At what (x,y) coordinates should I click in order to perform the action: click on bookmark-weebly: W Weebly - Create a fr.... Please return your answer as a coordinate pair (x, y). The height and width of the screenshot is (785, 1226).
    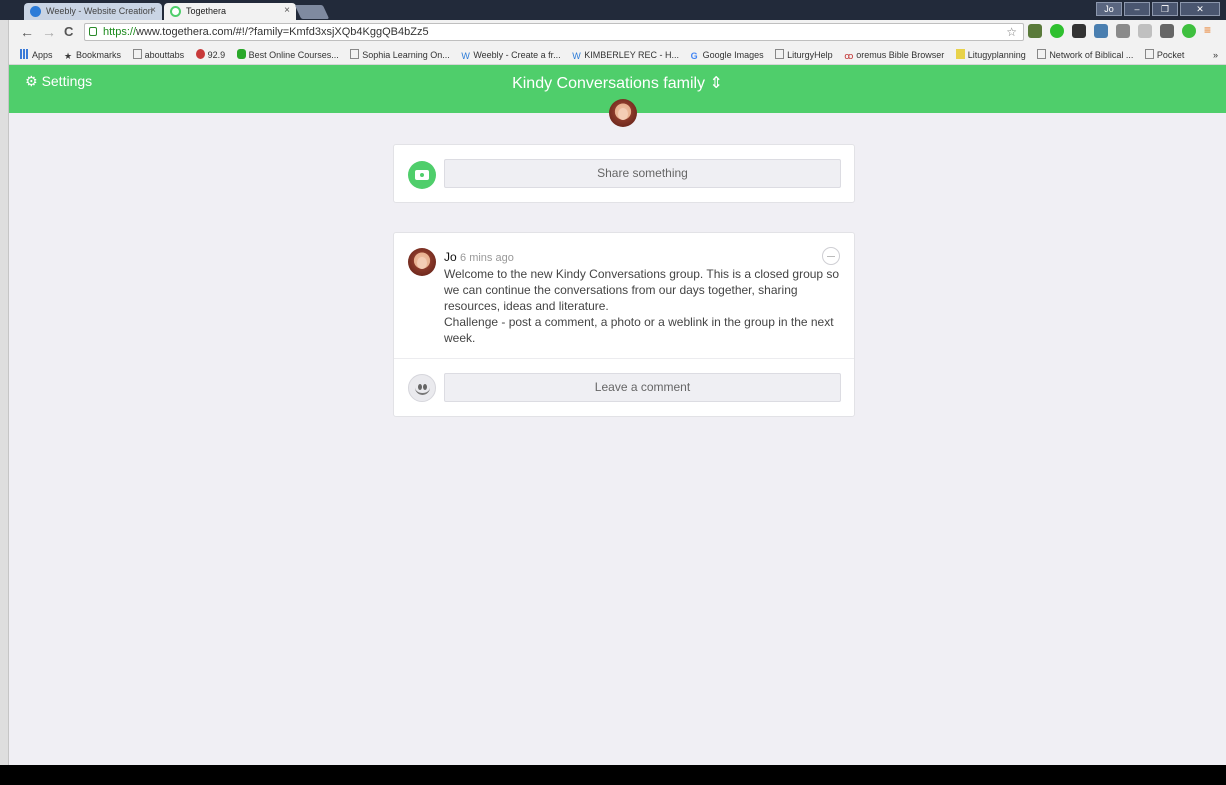
    Looking at the image, I should click on (510, 55).